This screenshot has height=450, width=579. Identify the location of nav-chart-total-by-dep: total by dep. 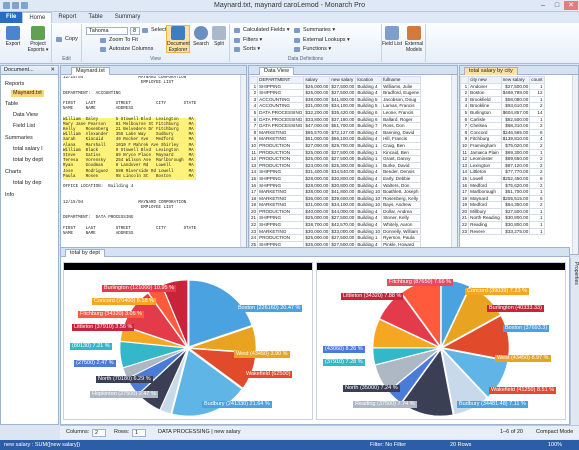
(27, 183).